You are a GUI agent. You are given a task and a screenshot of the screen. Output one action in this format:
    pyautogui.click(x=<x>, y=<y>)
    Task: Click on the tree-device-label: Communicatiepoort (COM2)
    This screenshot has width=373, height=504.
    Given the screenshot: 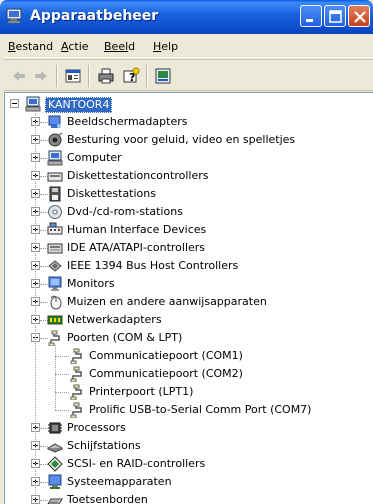 What is the action you would take?
    pyautogui.click(x=166, y=373)
    